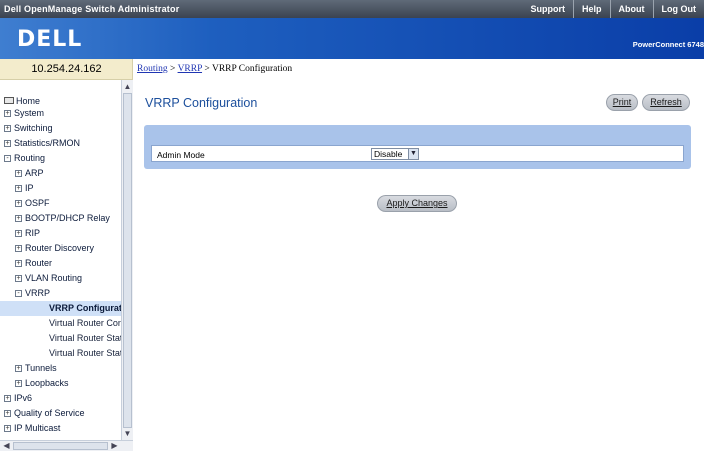 The width and height of the screenshot is (704, 451). I want to click on banner: DELL PowerConnect 6748, so click(352, 38).